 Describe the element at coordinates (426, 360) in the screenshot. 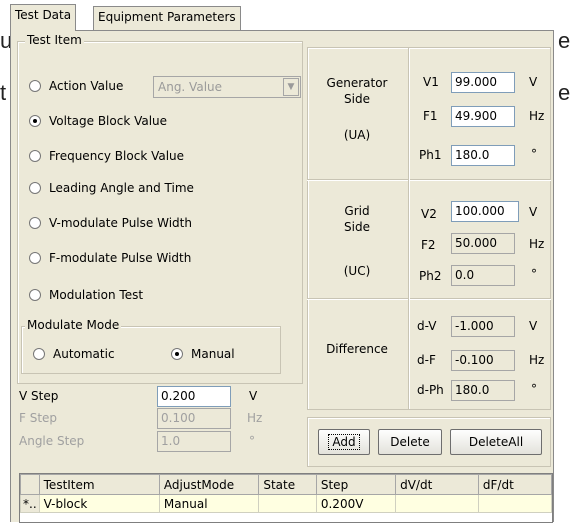

I see `df-label: d-F` at that location.